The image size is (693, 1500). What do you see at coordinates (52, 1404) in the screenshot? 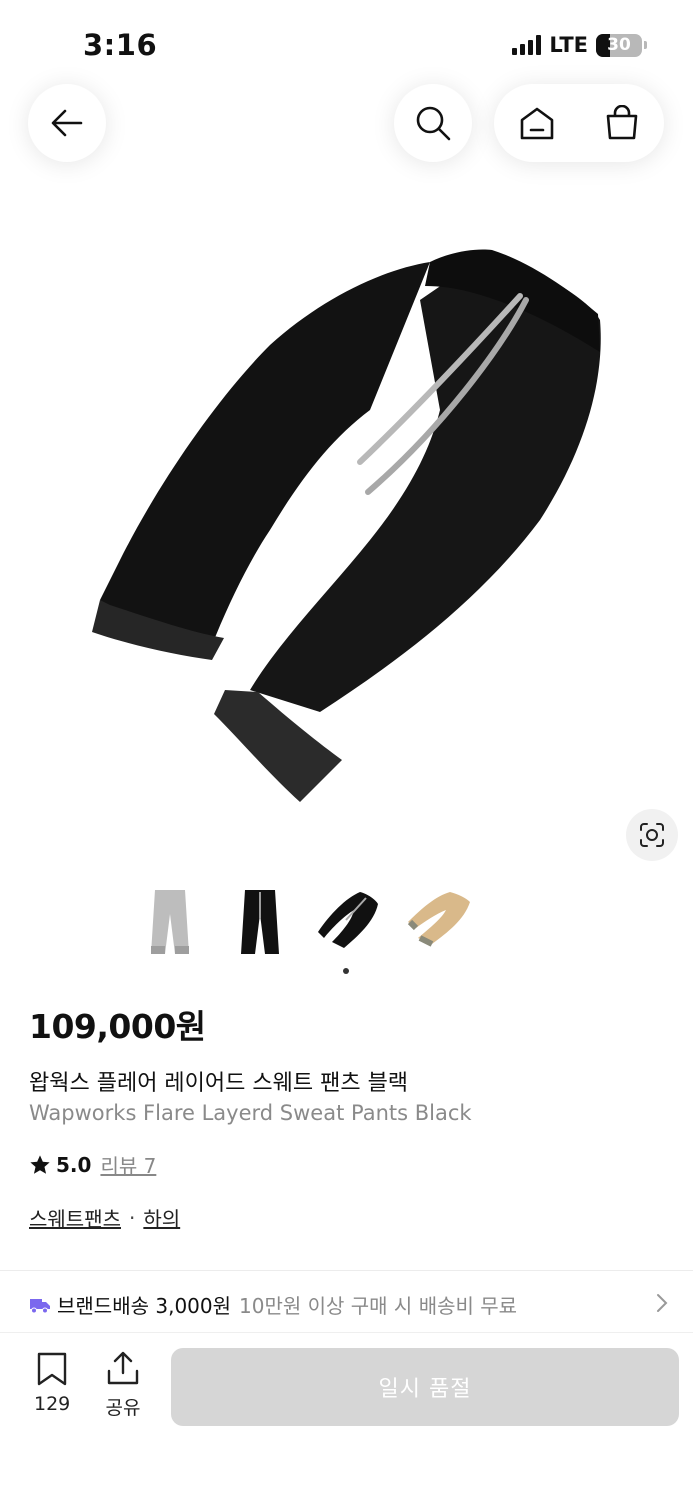
I see `like-count: 129` at bounding box center [52, 1404].